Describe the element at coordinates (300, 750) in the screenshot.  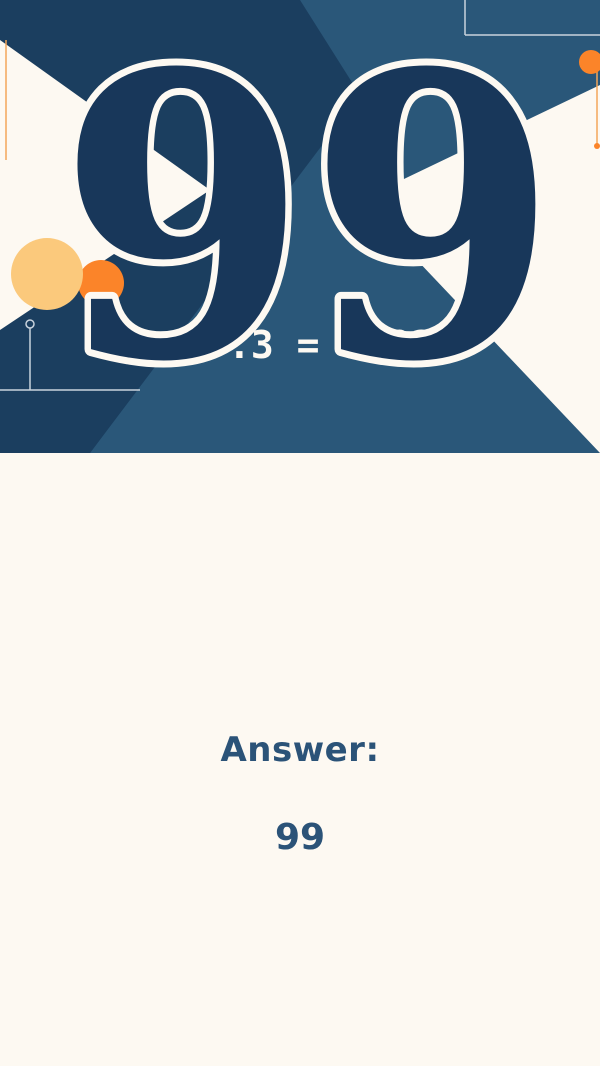
I see `answer-label: Answer:` at that location.